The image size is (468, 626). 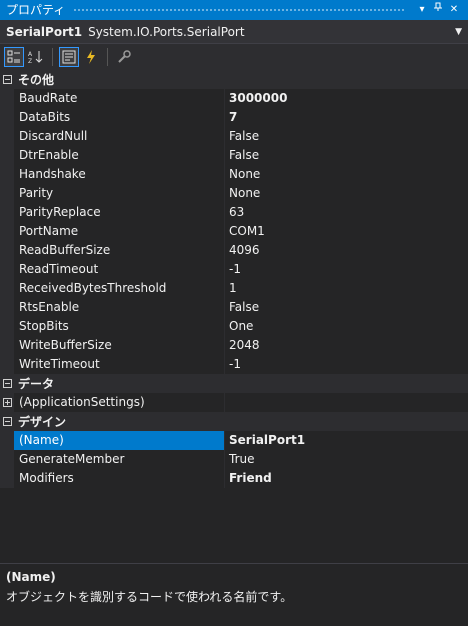 What do you see at coordinates (149, 597) in the screenshot?
I see `description-text: オブジェクトを識別するコードで使われる名前です。` at bounding box center [149, 597].